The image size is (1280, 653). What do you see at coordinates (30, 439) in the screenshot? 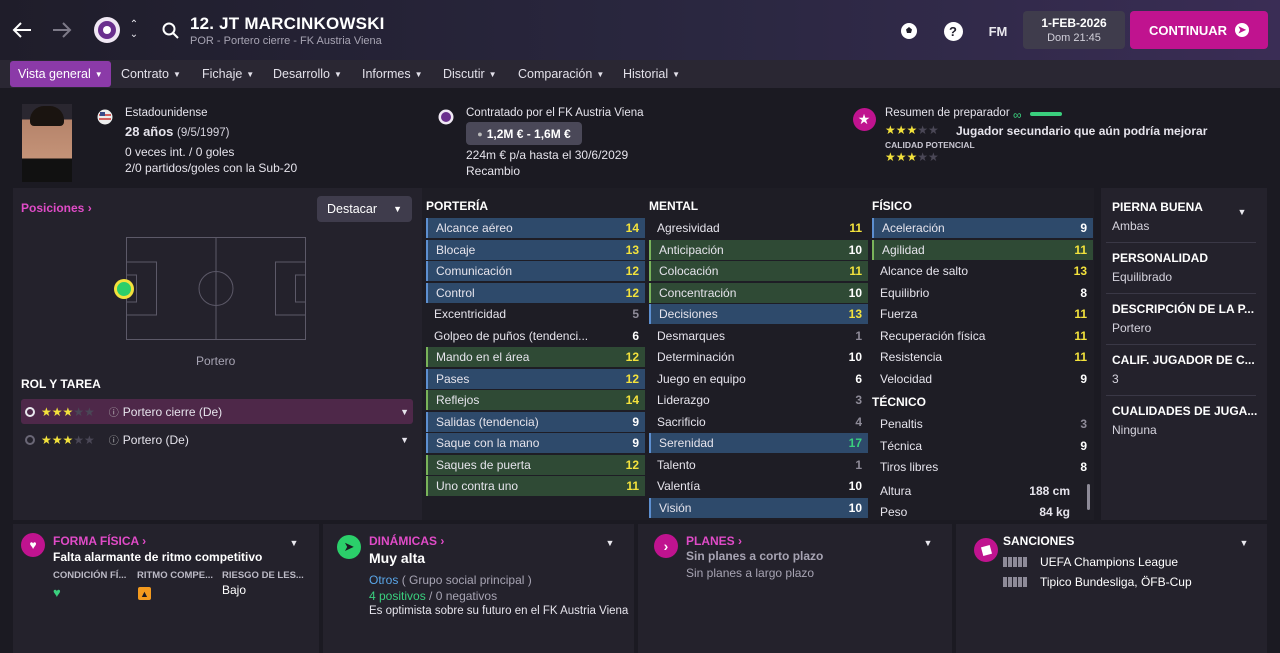
I see `role-radio` at bounding box center [30, 439].